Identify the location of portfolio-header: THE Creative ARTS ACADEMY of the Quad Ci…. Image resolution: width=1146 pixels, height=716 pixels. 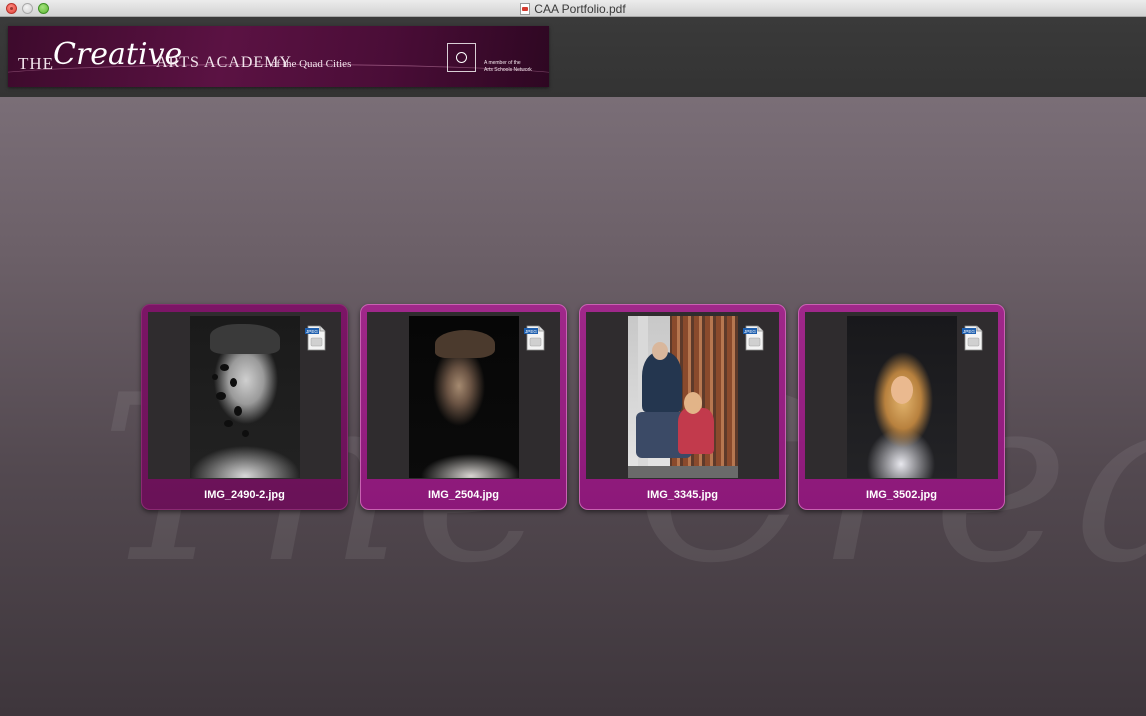
(573, 57).